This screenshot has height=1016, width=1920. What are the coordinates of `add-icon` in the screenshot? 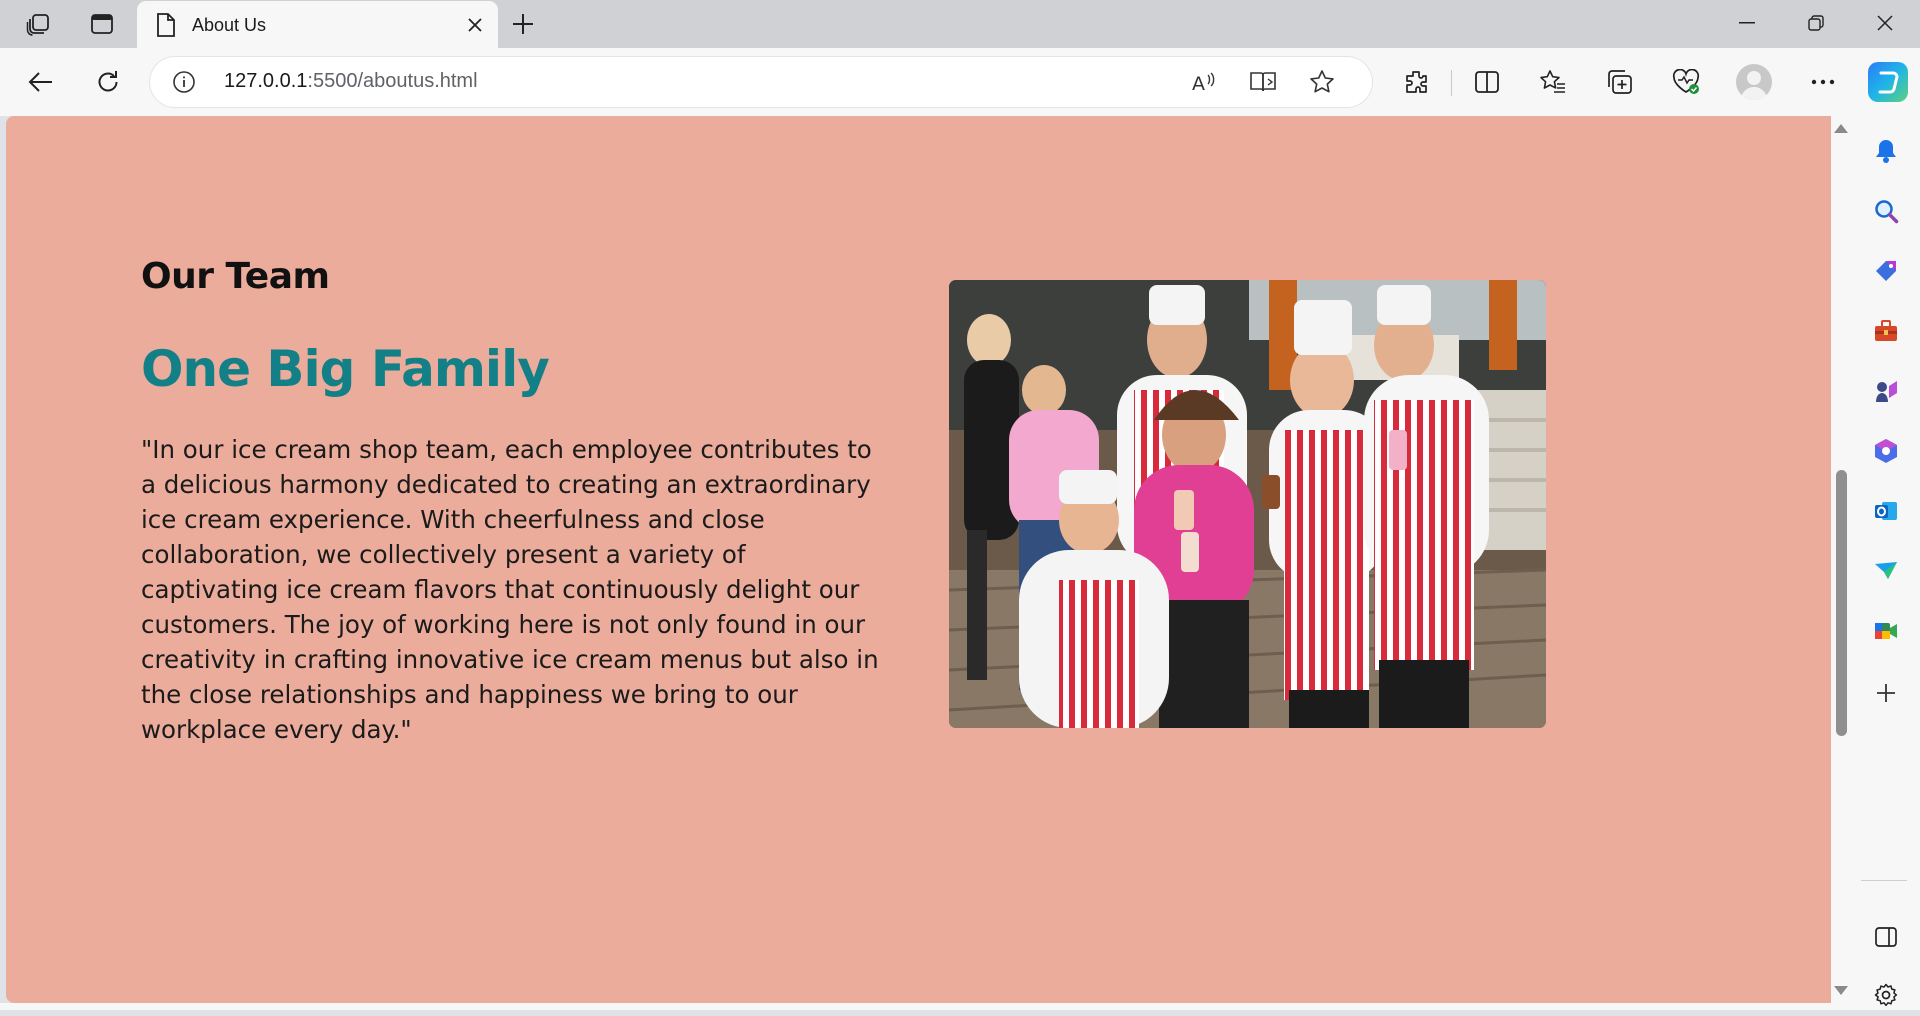 It's located at (1886, 693).